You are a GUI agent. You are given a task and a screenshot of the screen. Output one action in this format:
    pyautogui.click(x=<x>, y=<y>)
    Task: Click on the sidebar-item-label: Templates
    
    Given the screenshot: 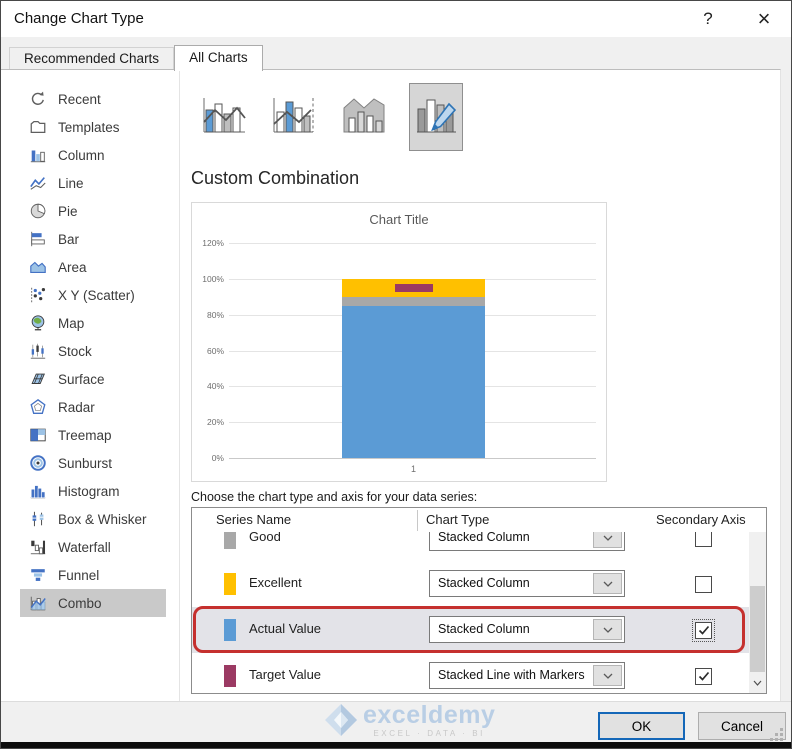 What is the action you would take?
    pyautogui.click(x=89, y=127)
    